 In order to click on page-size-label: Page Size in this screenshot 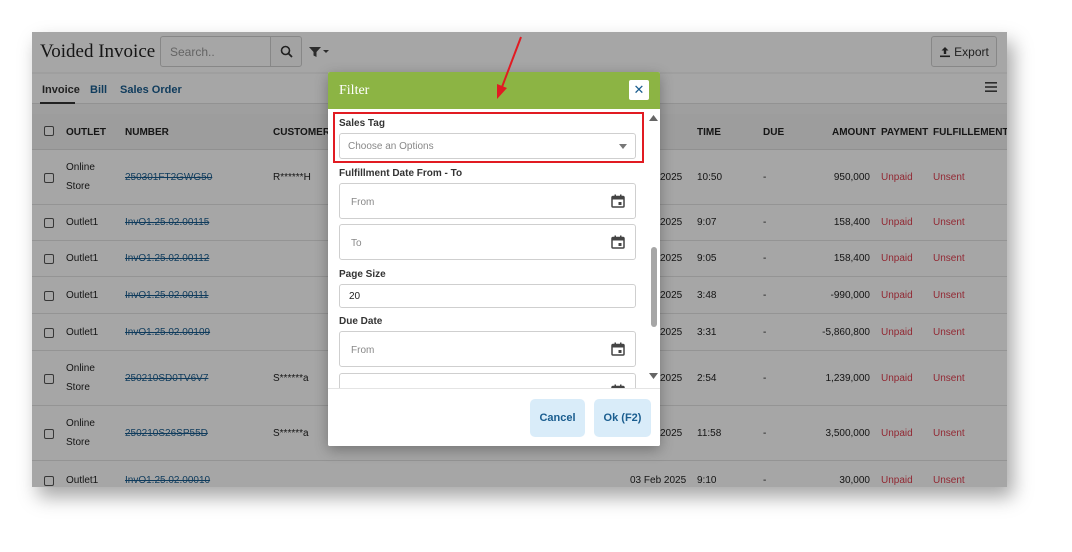, I will do `click(362, 274)`.